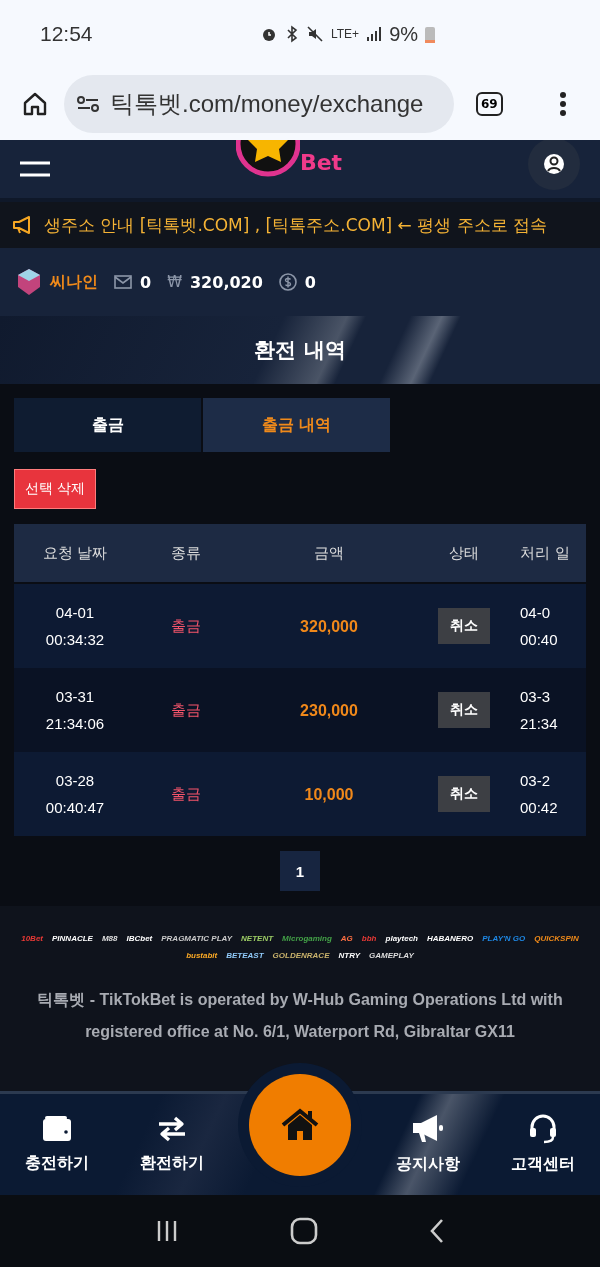  I want to click on battery-icon, so click(430, 34).